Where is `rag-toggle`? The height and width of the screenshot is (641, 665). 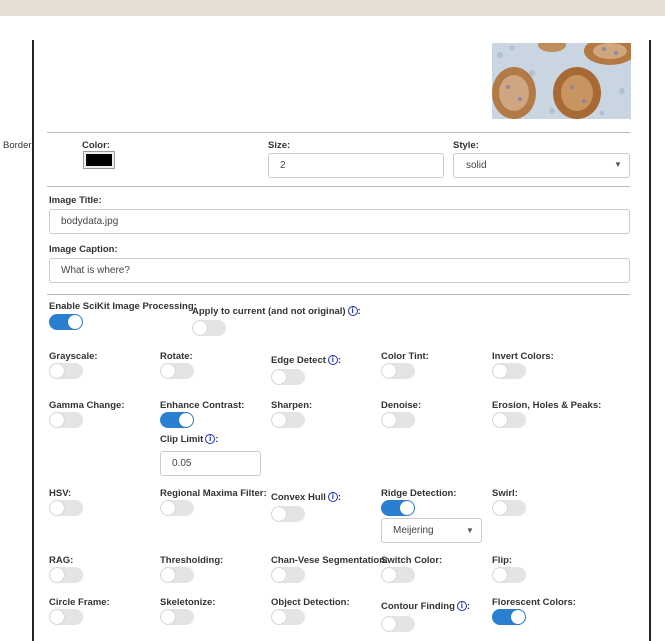
rag-toggle is located at coordinates (66, 575).